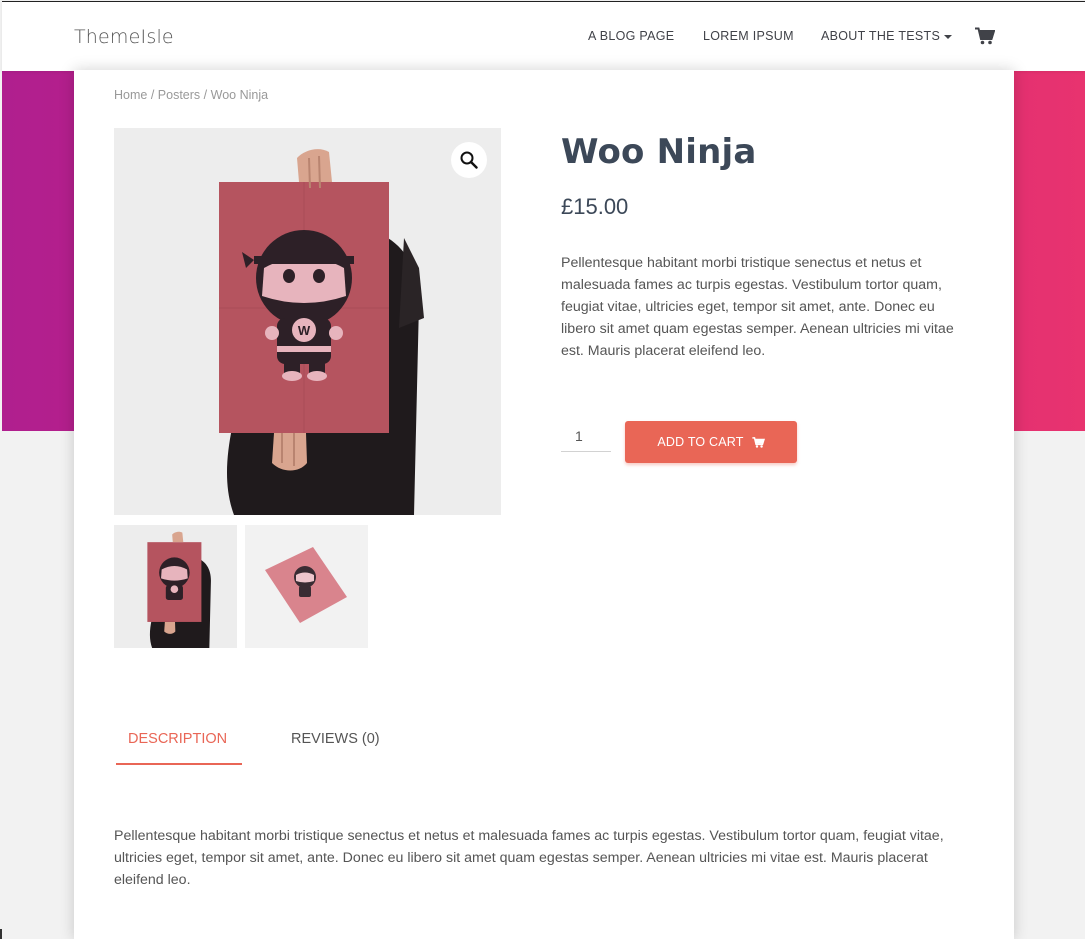 This screenshot has height=939, width=1085. I want to click on breadcrumb-current: Woo Ninja, so click(239, 95).